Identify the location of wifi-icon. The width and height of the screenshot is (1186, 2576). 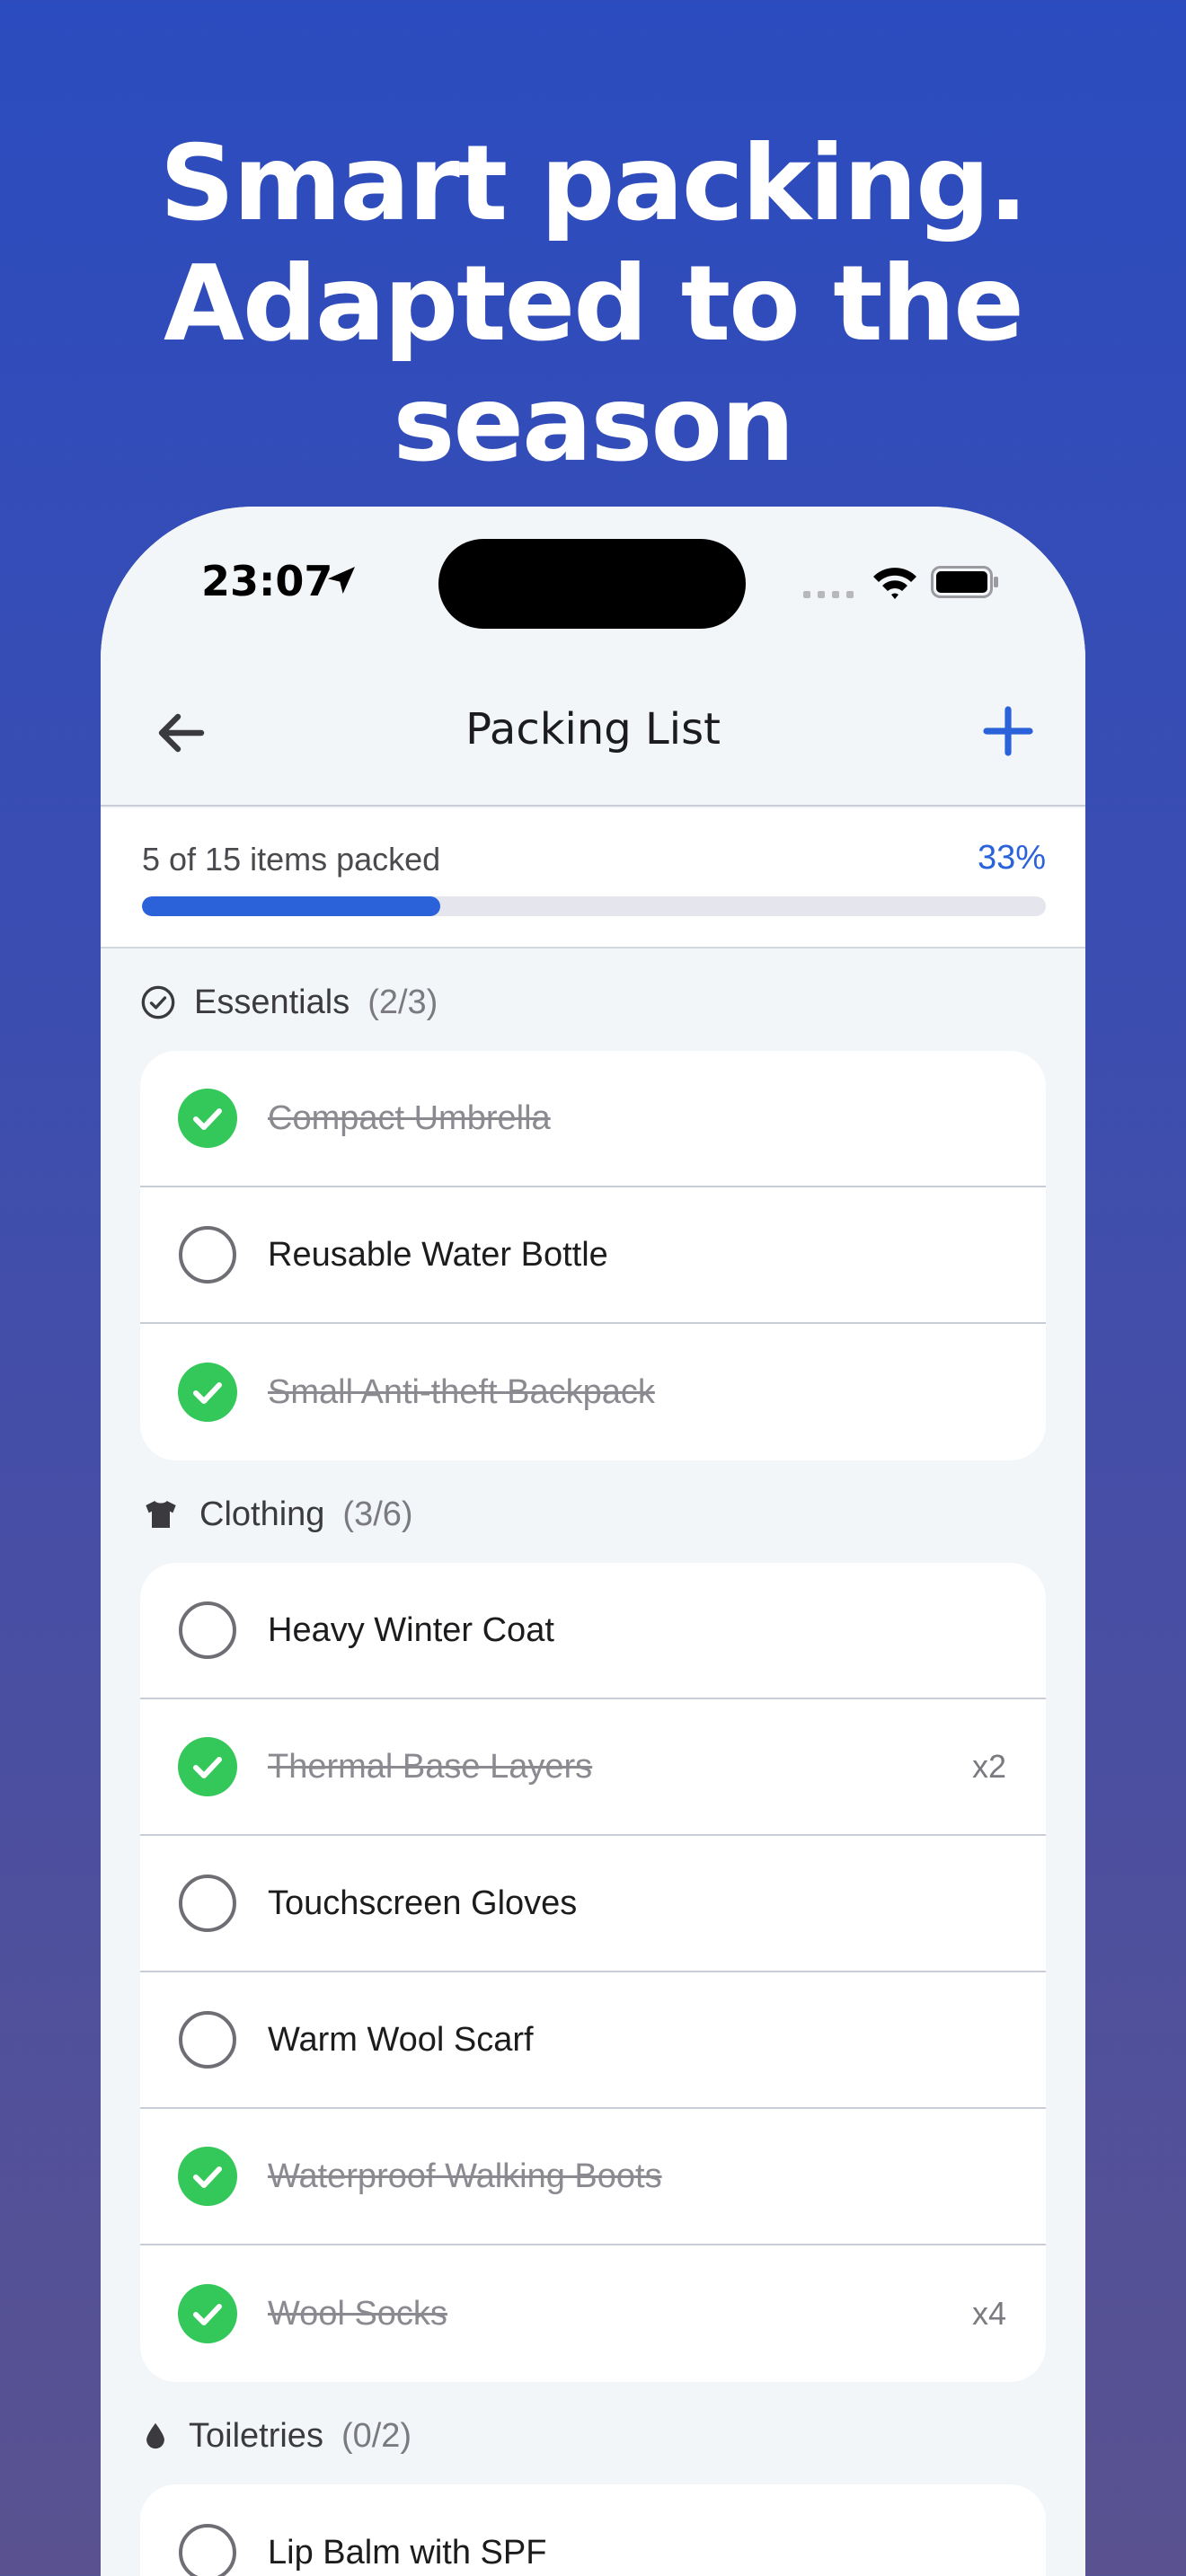
(894, 583).